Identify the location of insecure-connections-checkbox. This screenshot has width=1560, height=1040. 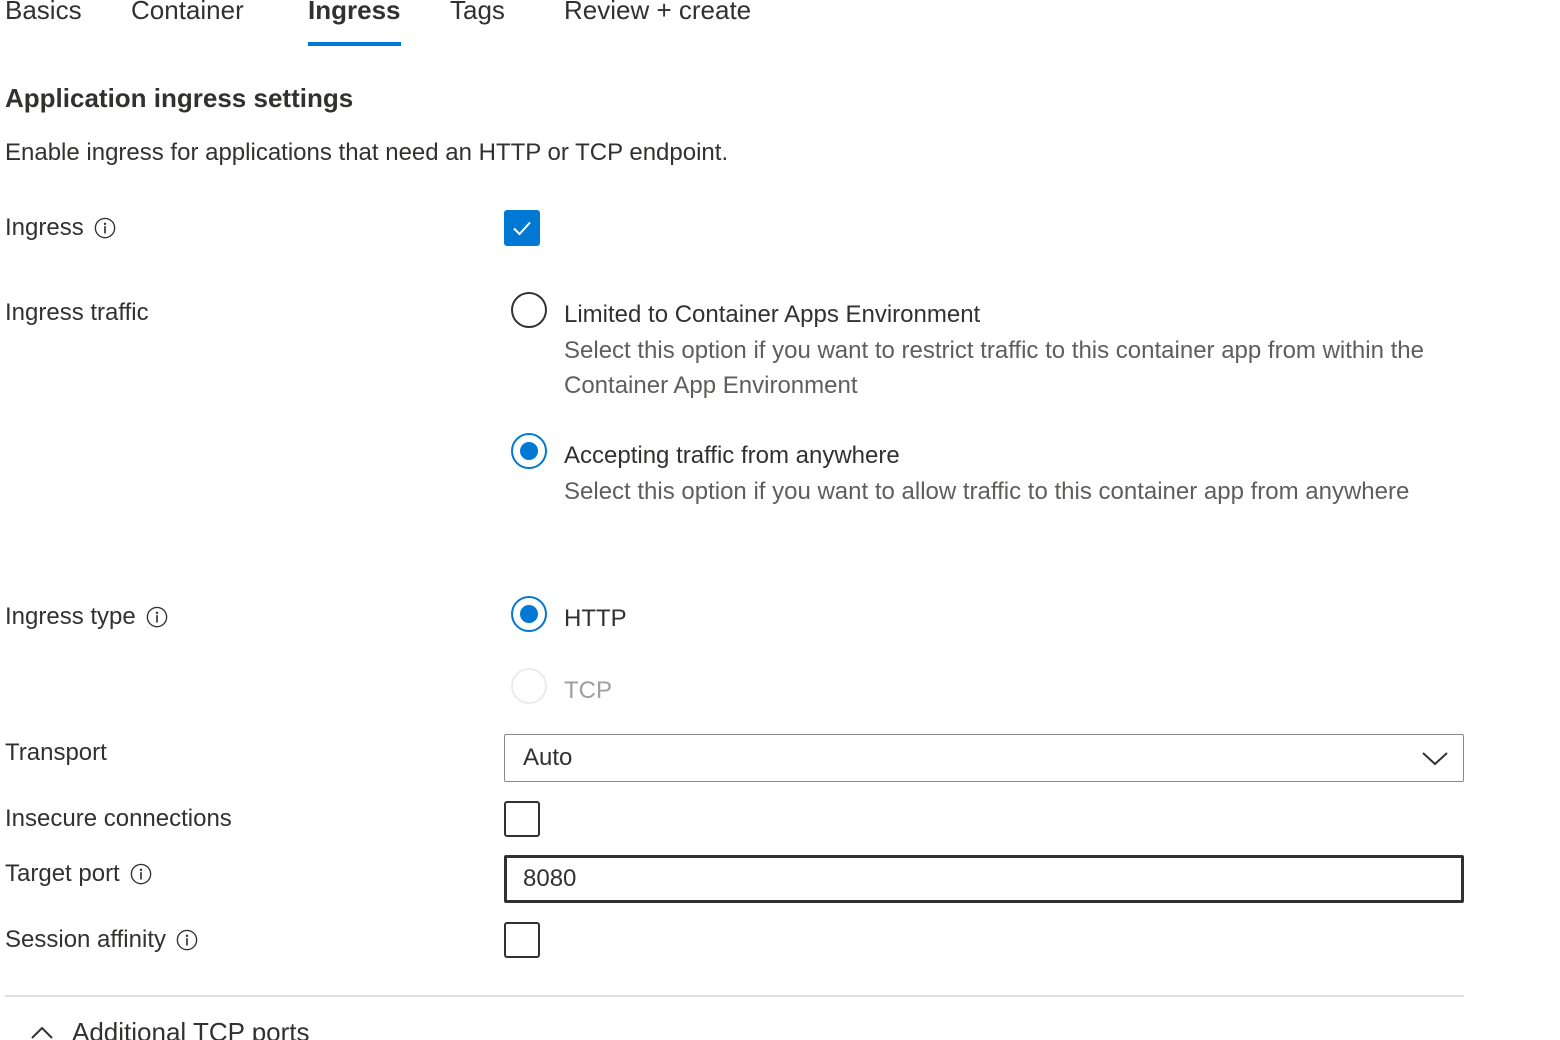
(522, 819).